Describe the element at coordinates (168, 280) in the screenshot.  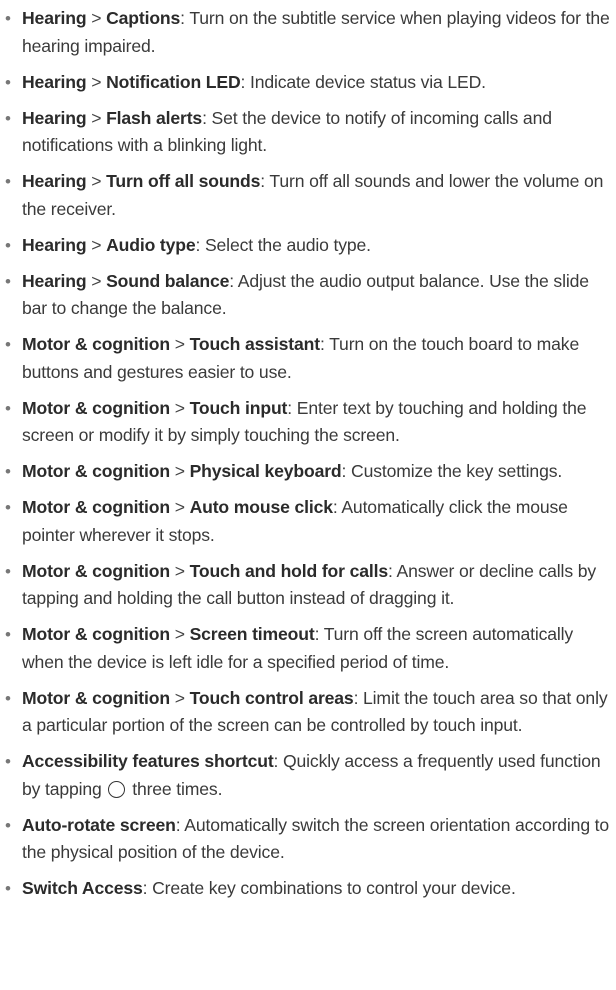
I see `menu-option: Sound balance` at that location.